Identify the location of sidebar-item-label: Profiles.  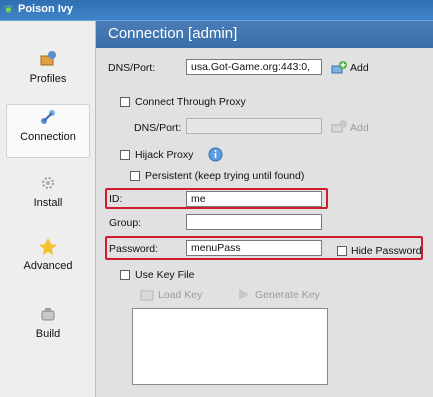
(48, 79).